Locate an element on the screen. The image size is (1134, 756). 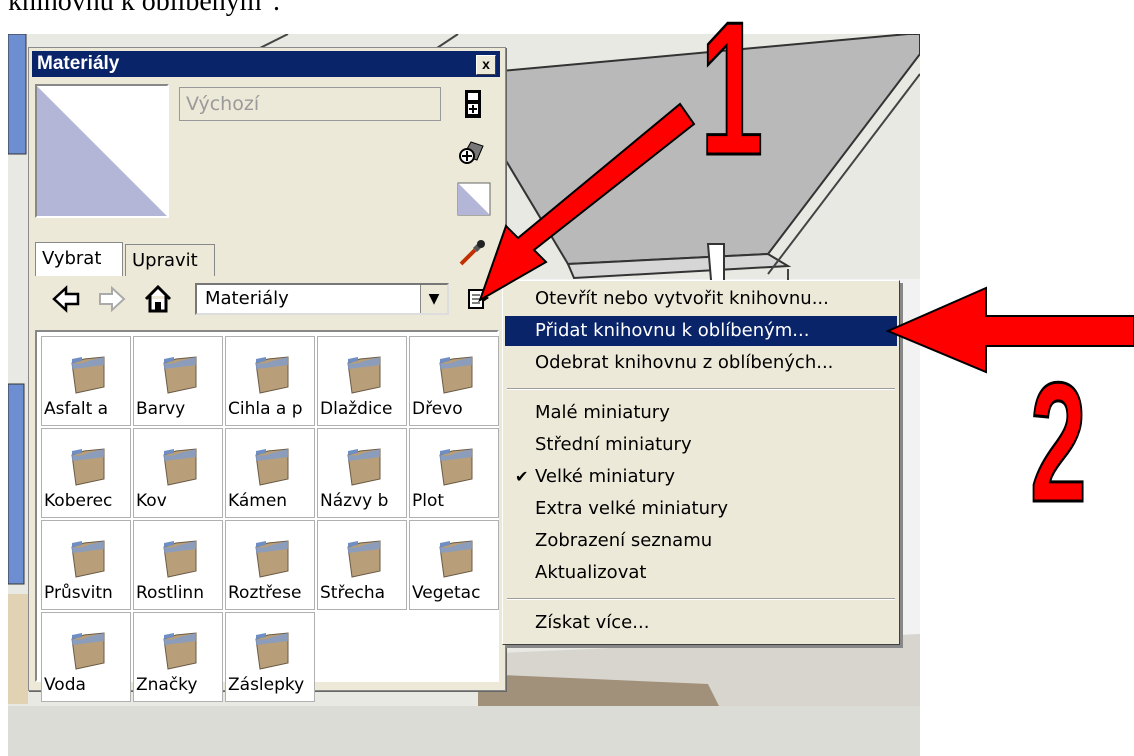
step-number-1: 1 is located at coordinates (731, 97).